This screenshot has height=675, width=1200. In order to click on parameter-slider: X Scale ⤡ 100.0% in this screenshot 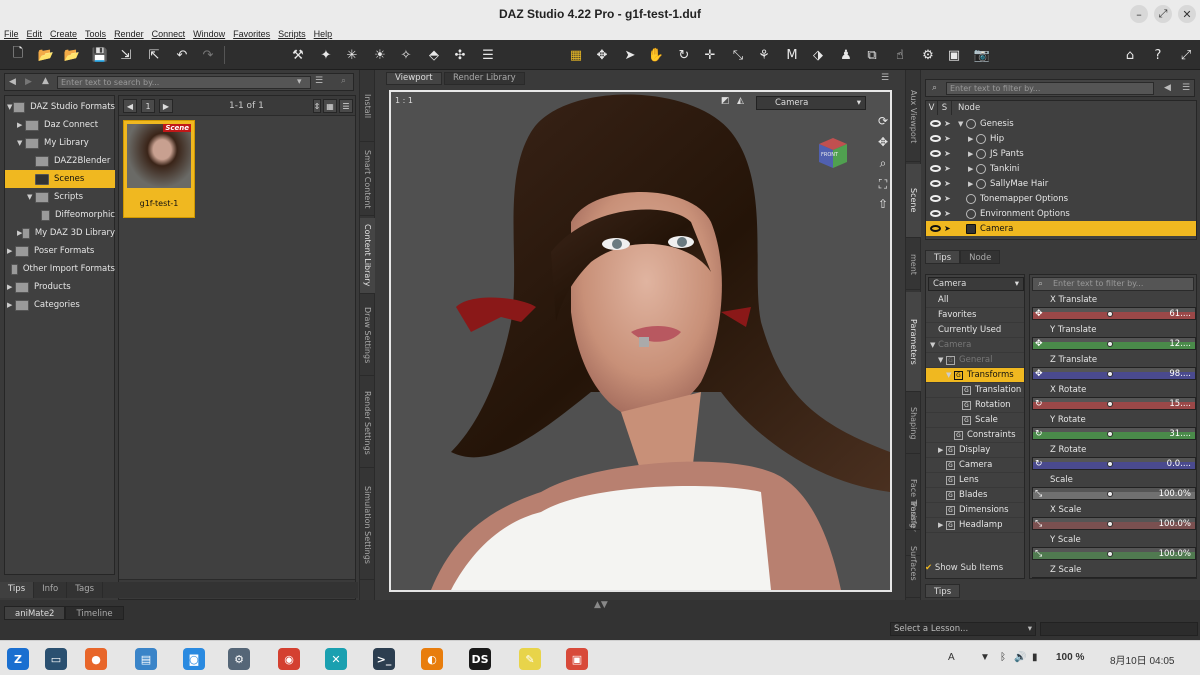, I will do `click(1114, 519)`.